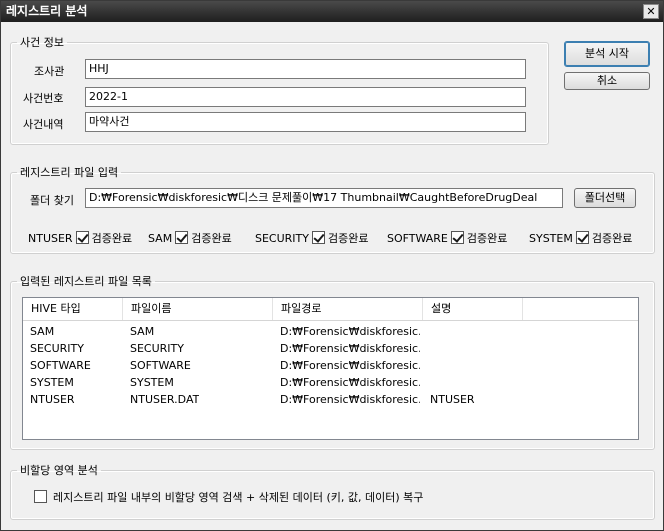 Image resolution: width=664 pixels, height=531 pixels. What do you see at coordinates (160, 365) in the screenshot?
I see `cell-file-name: SOFTWARE` at bounding box center [160, 365].